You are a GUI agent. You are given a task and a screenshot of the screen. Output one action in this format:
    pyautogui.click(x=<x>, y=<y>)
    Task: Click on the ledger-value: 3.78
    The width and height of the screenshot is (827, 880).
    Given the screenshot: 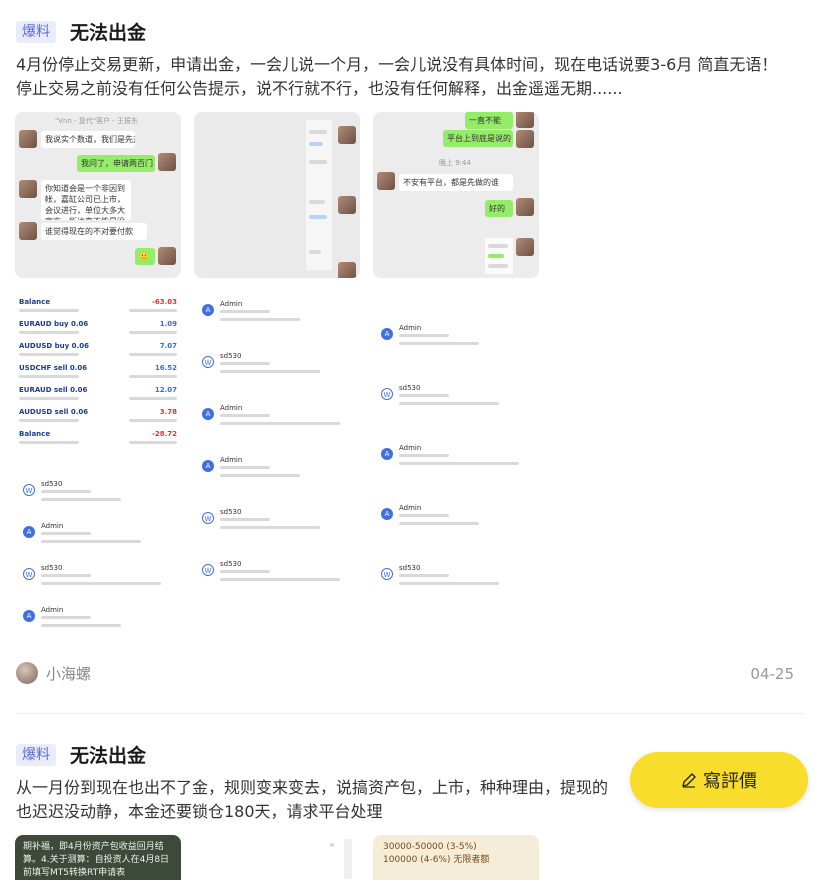 What is the action you would take?
    pyautogui.click(x=168, y=412)
    